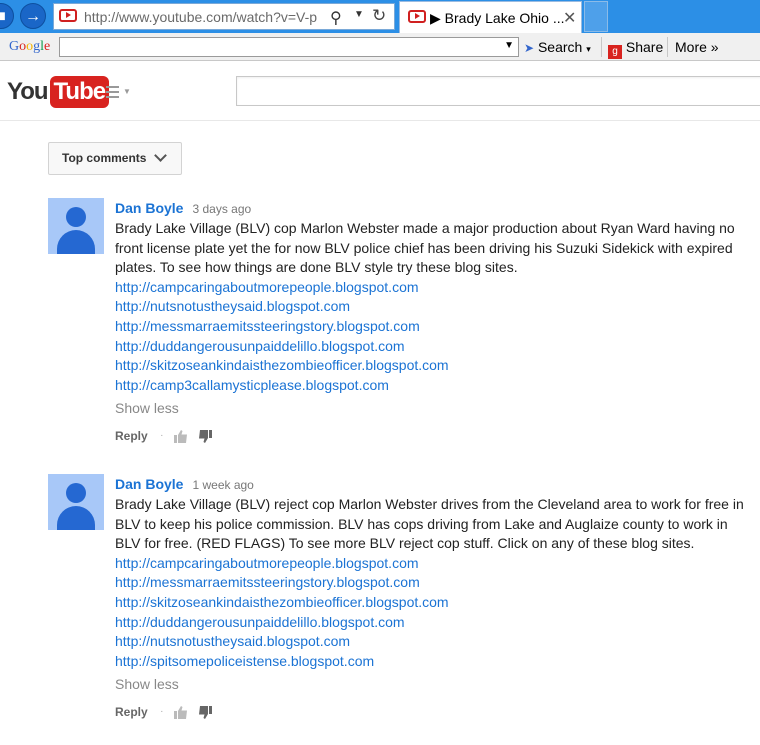 The image size is (760, 745). Describe the element at coordinates (29, 47) in the screenshot. I see `google-logo: Google` at that location.